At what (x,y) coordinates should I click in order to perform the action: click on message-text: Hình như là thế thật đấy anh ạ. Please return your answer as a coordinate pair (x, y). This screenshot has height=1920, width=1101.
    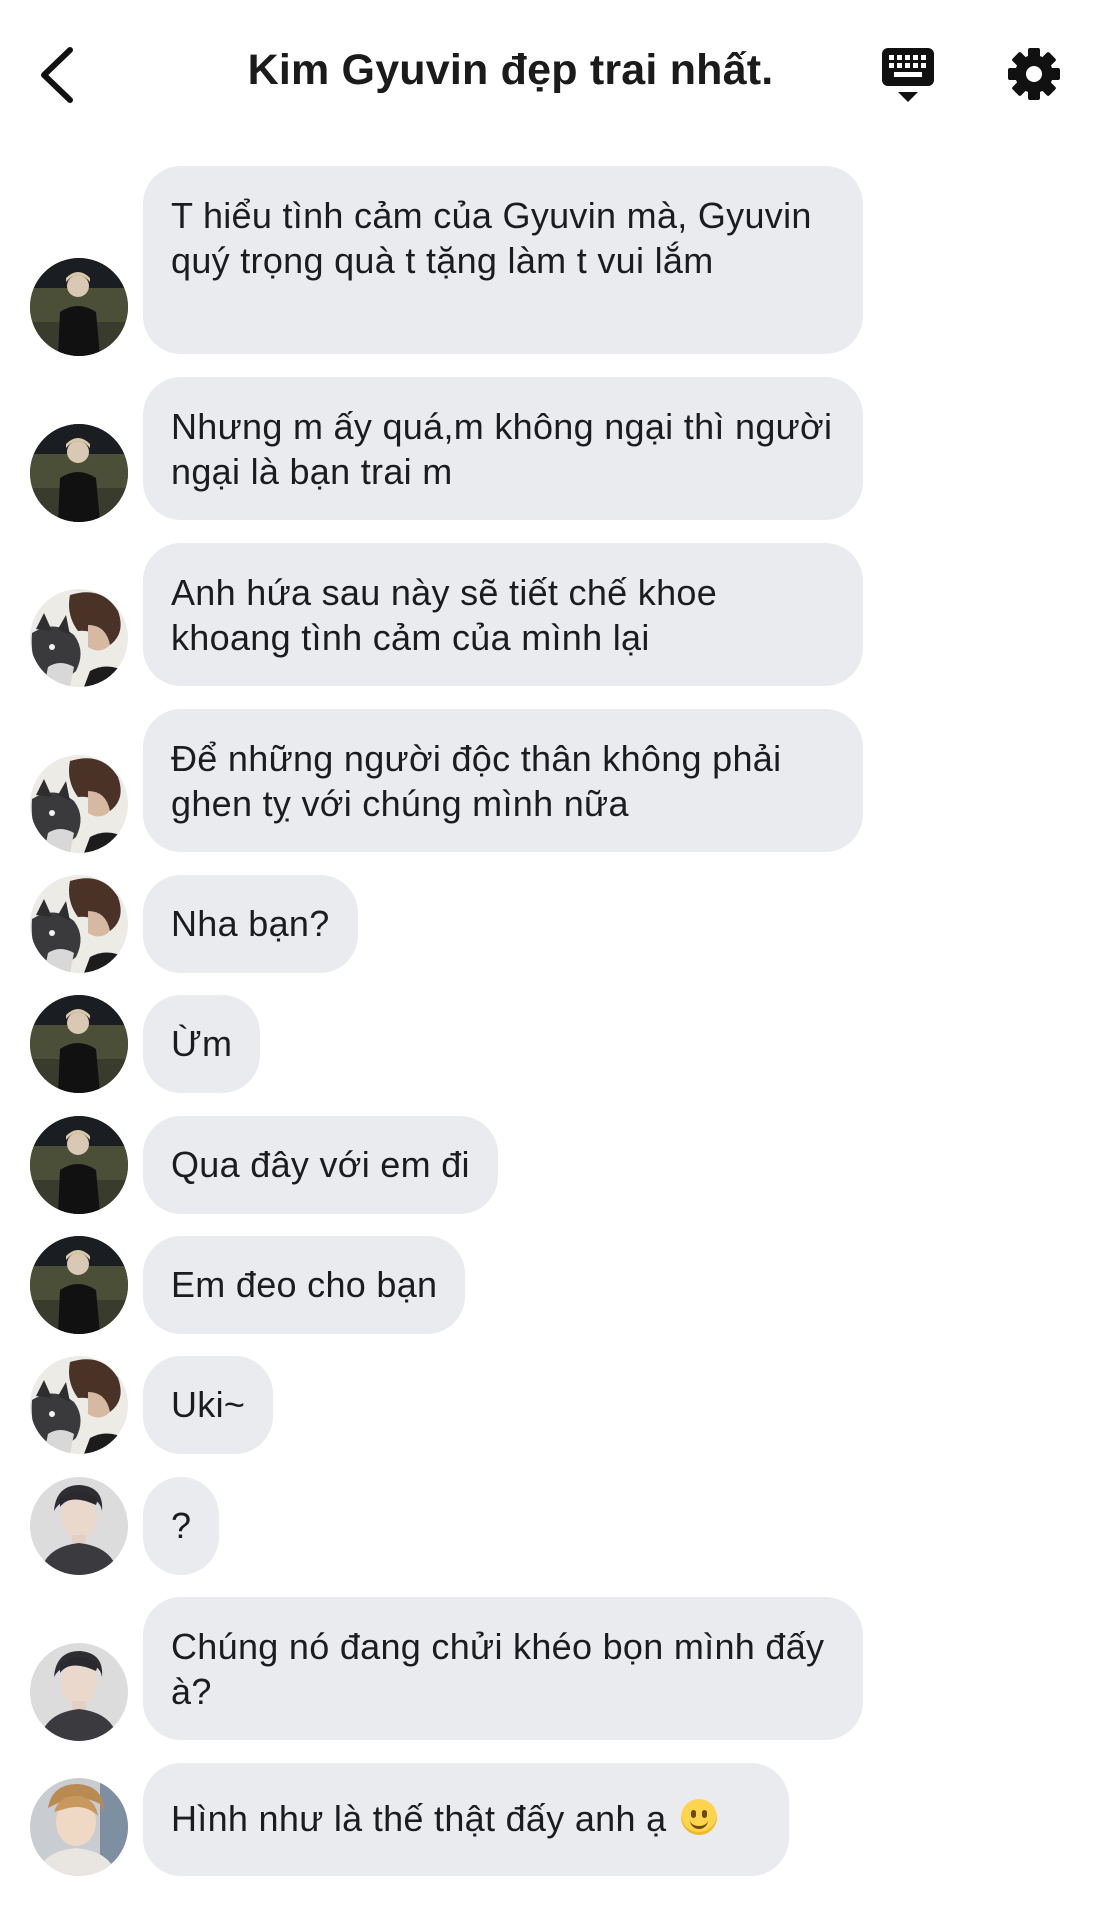
    Looking at the image, I should click on (419, 1818).